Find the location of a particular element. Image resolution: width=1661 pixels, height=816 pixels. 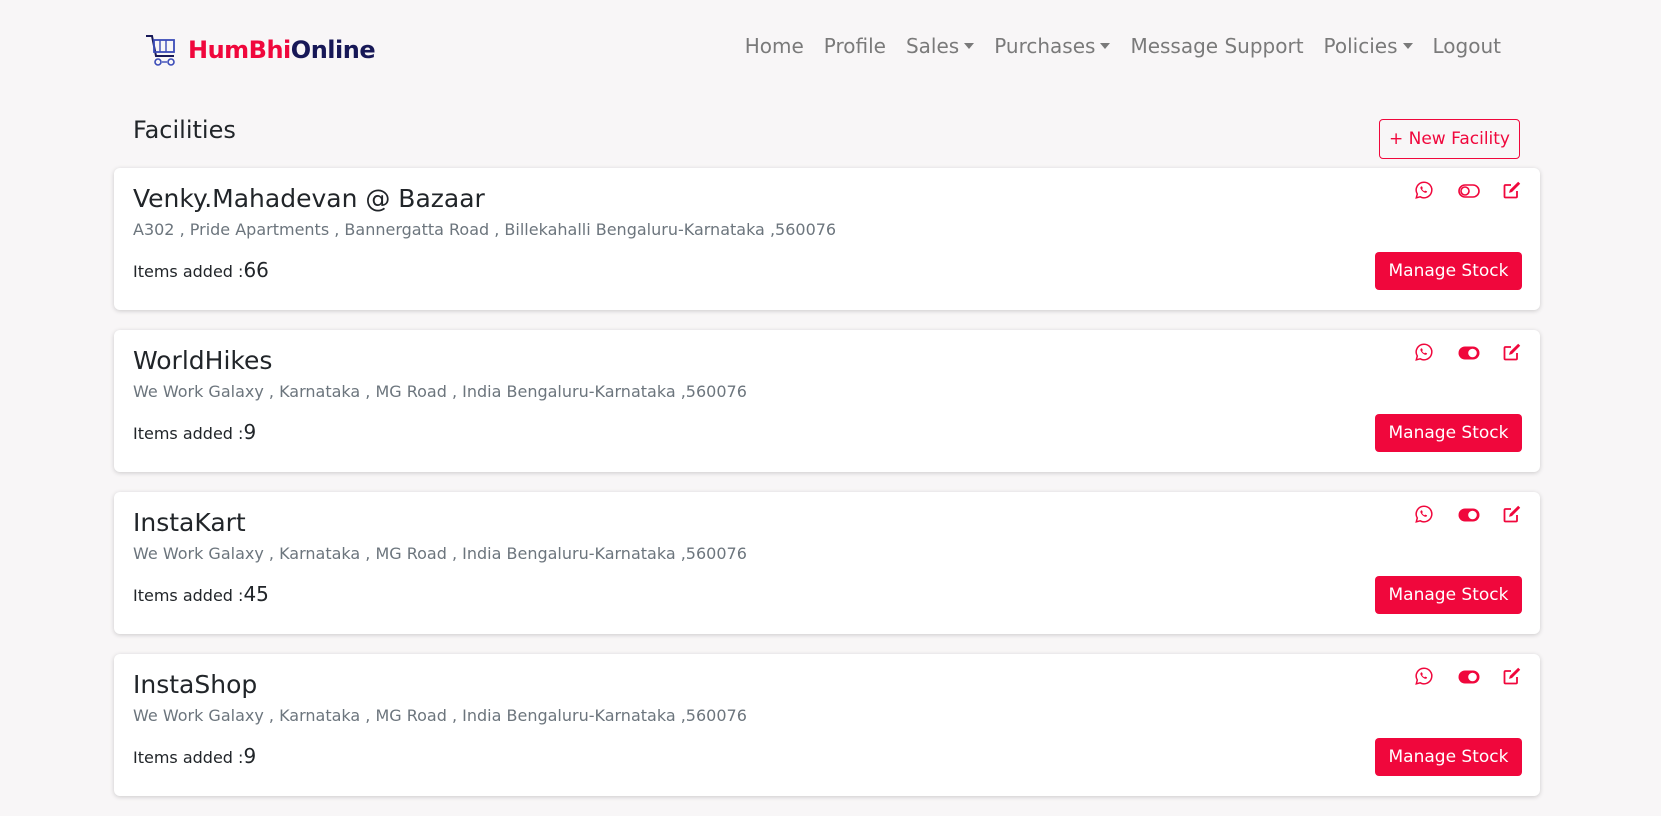

brand-logo-link: HumBhiOnline is located at coordinates (260, 50).